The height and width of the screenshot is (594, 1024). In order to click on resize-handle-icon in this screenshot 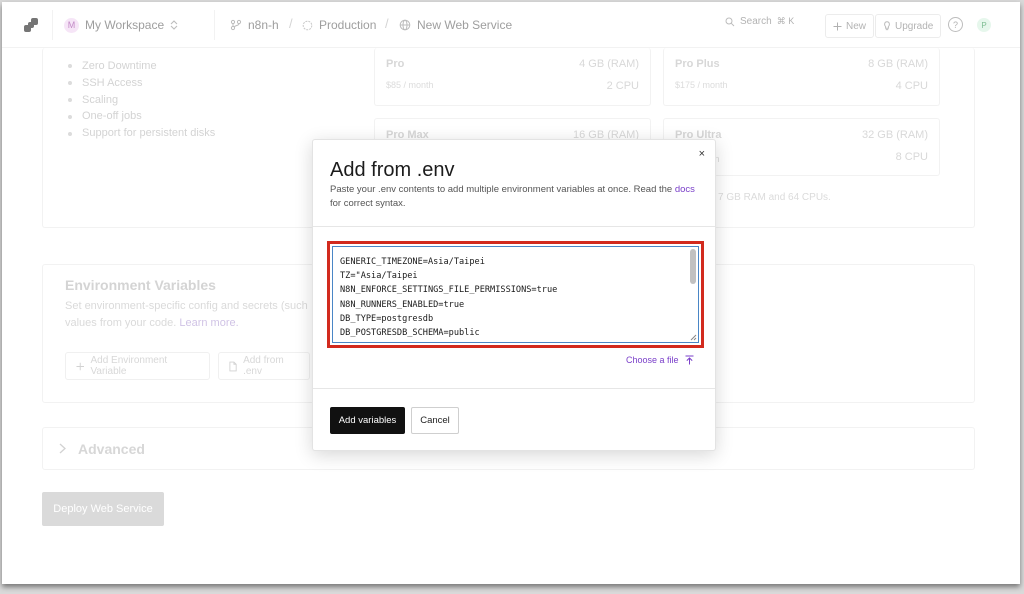, I will do `click(693, 337)`.